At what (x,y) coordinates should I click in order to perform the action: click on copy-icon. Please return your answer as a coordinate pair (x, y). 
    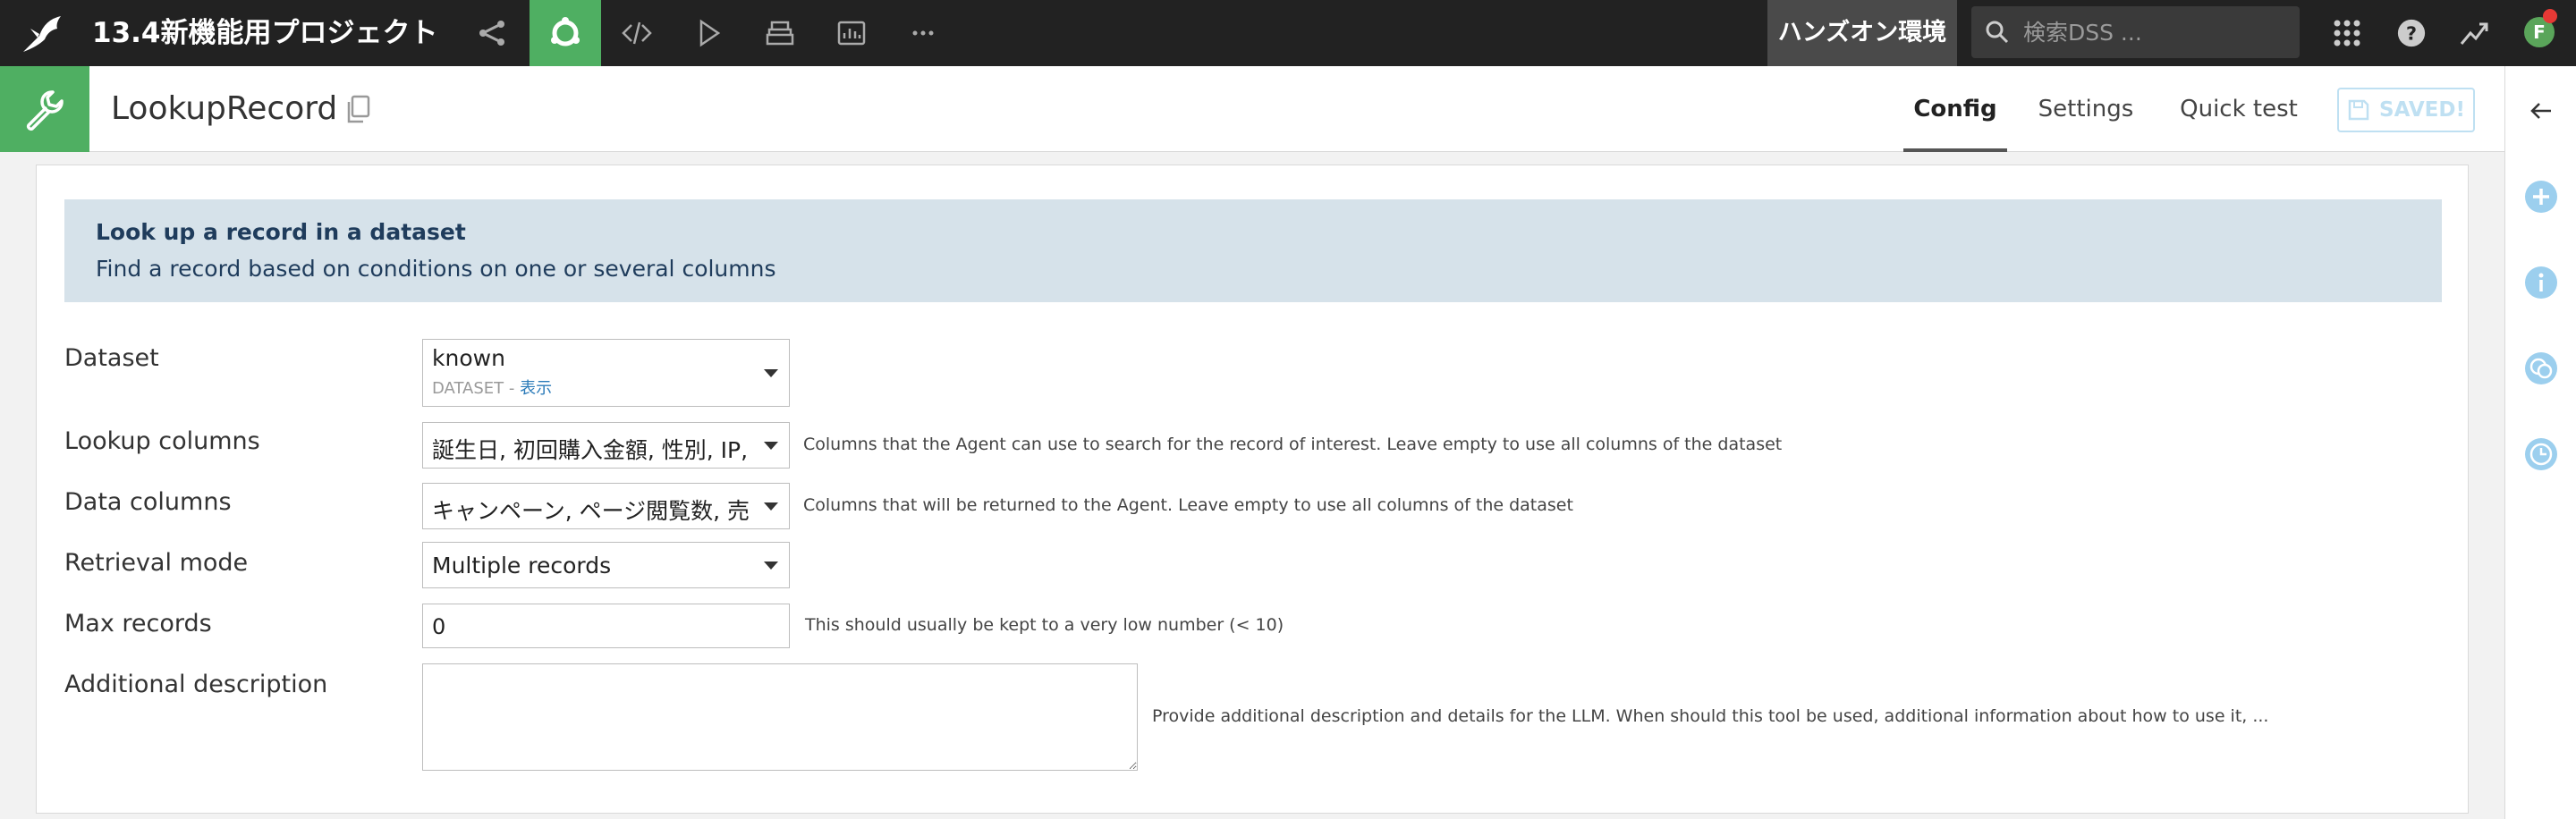
    Looking at the image, I should click on (357, 109).